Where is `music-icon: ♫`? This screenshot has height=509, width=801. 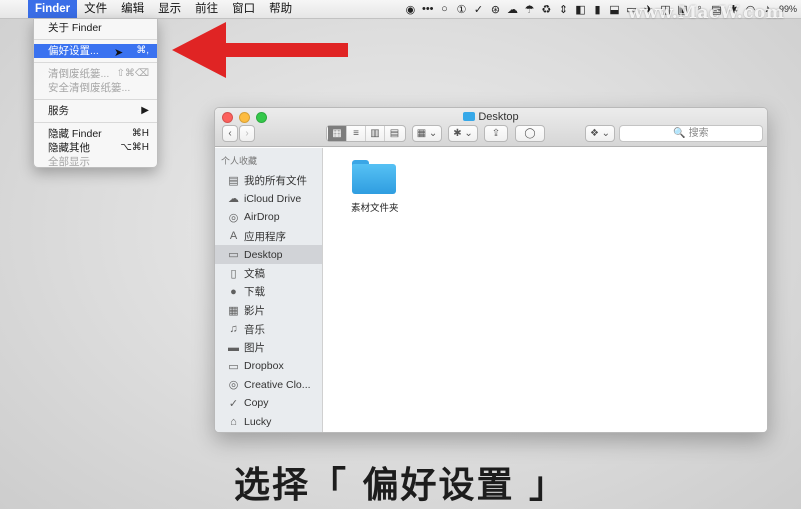 music-icon: ♫ is located at coordinates (233, 329).